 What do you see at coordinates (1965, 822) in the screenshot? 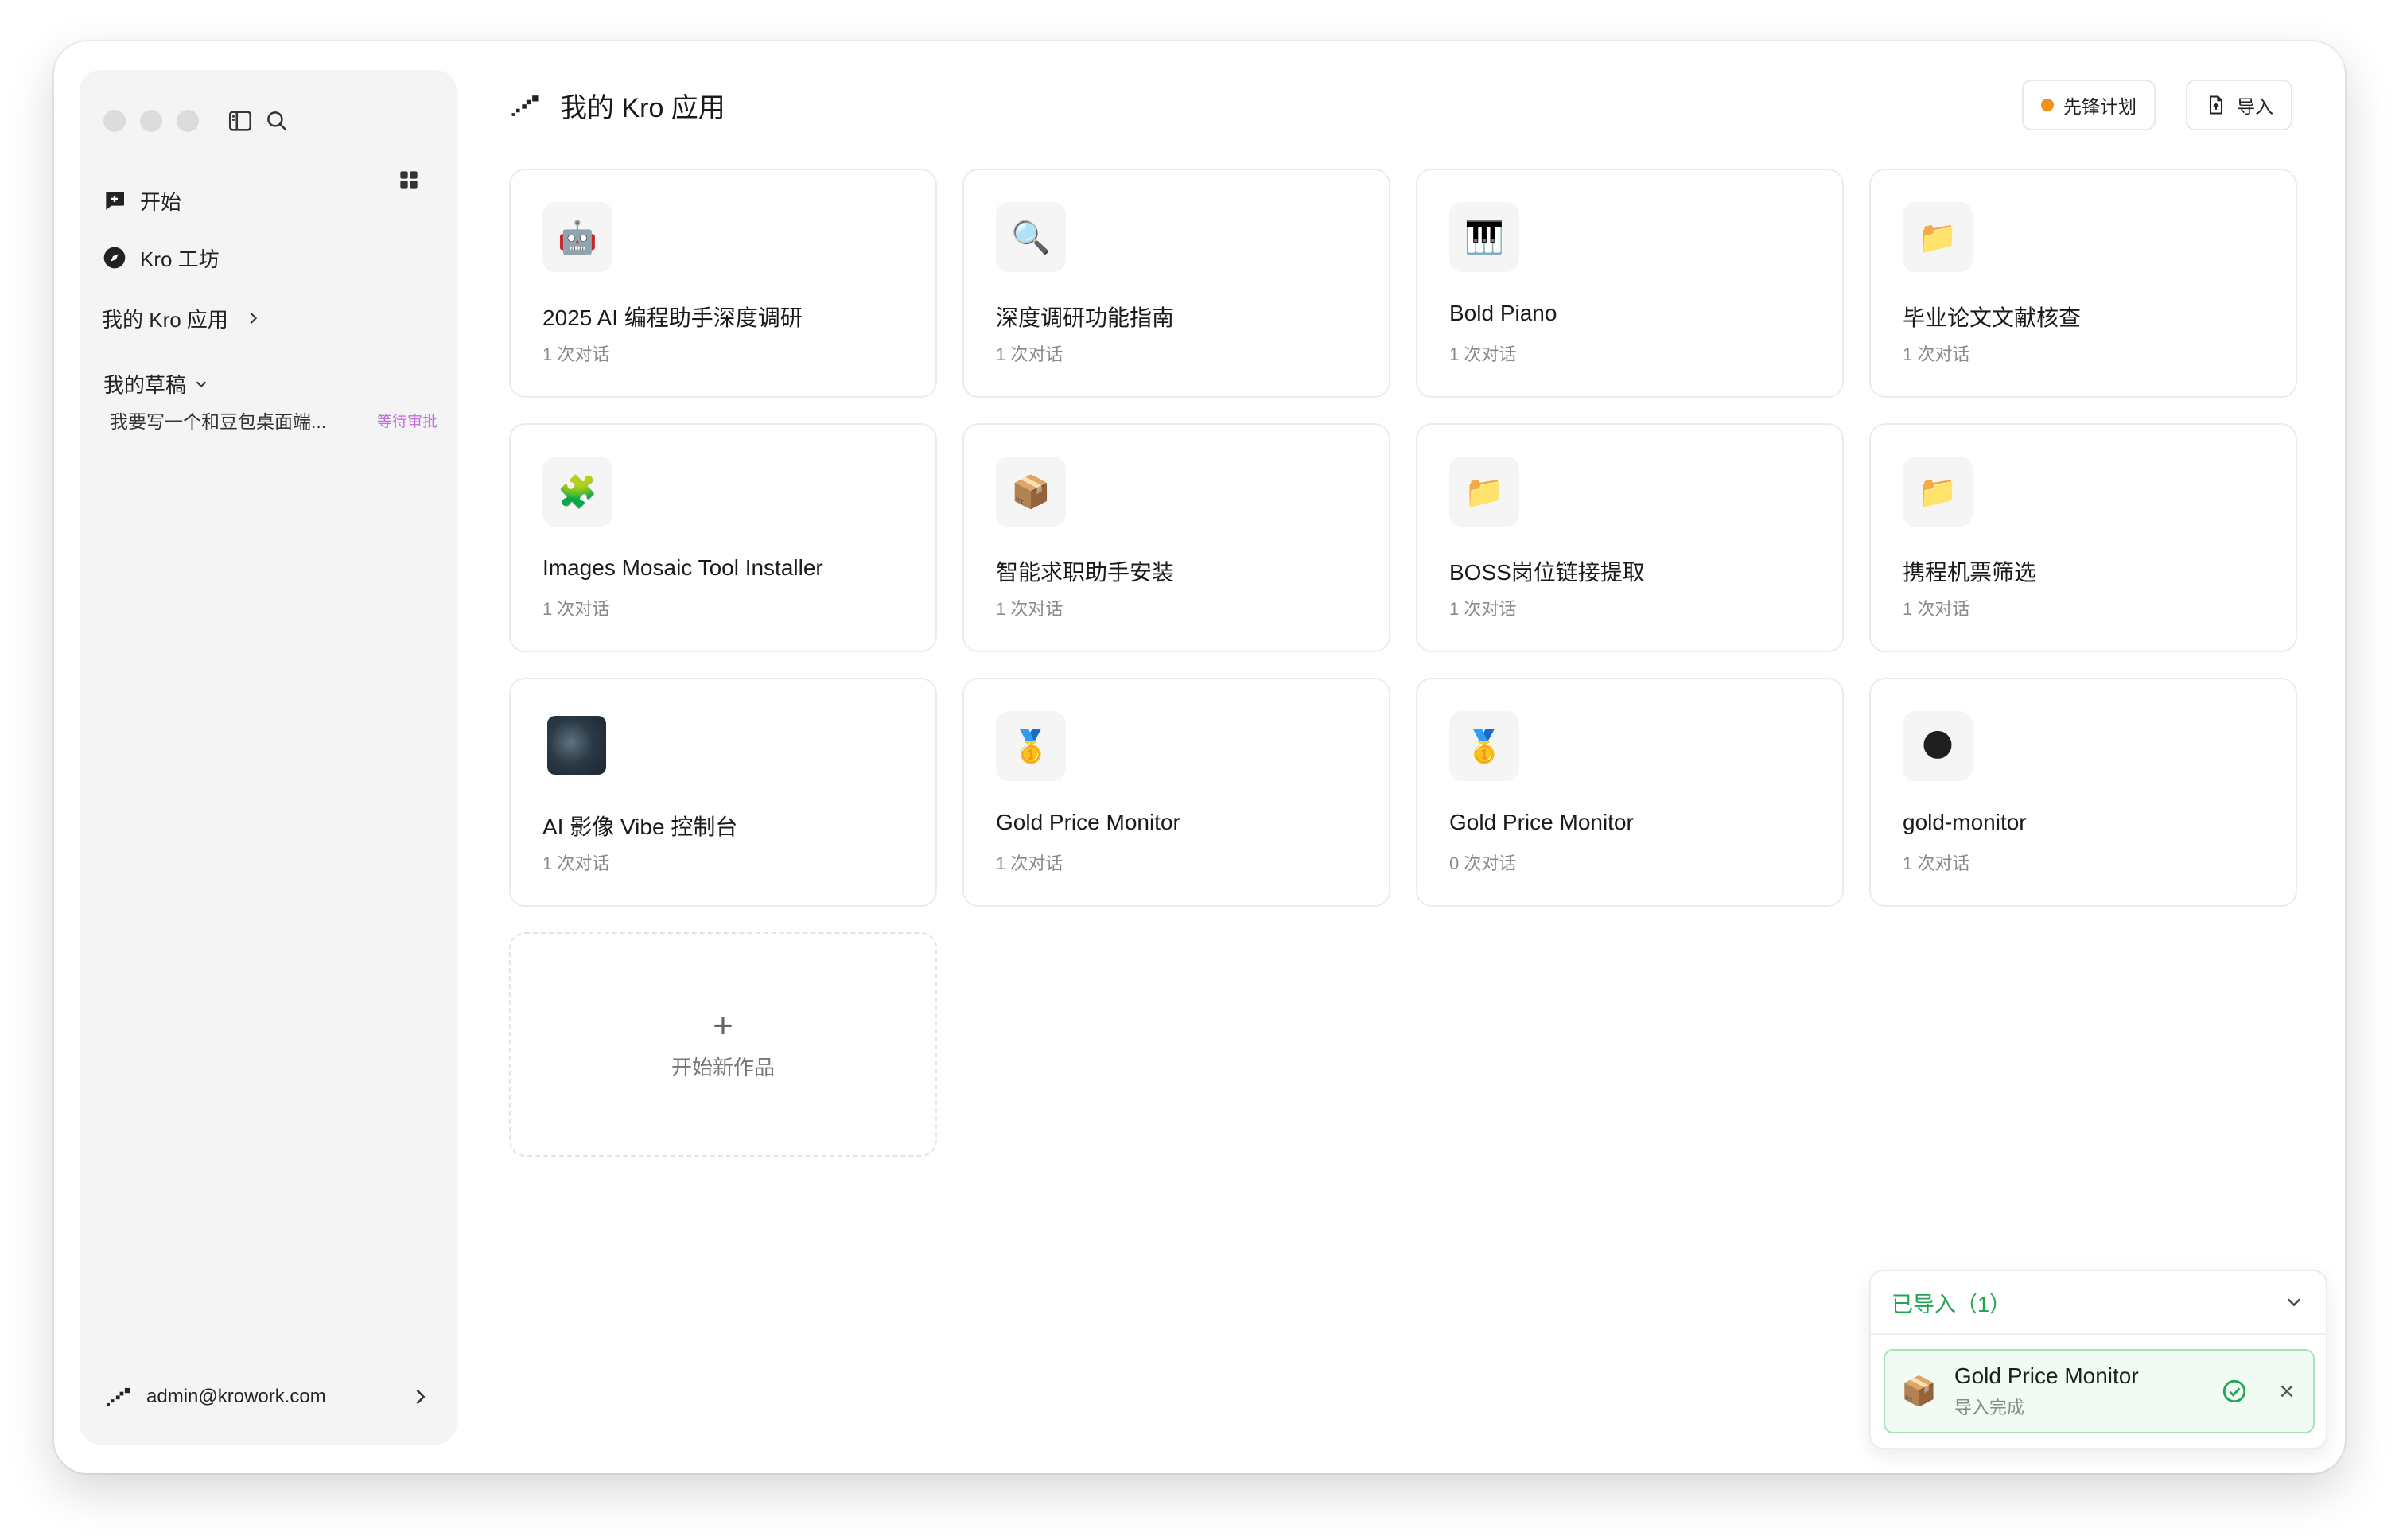
I see `app-name: gold-monitor` at bounding box center [1965, 822].